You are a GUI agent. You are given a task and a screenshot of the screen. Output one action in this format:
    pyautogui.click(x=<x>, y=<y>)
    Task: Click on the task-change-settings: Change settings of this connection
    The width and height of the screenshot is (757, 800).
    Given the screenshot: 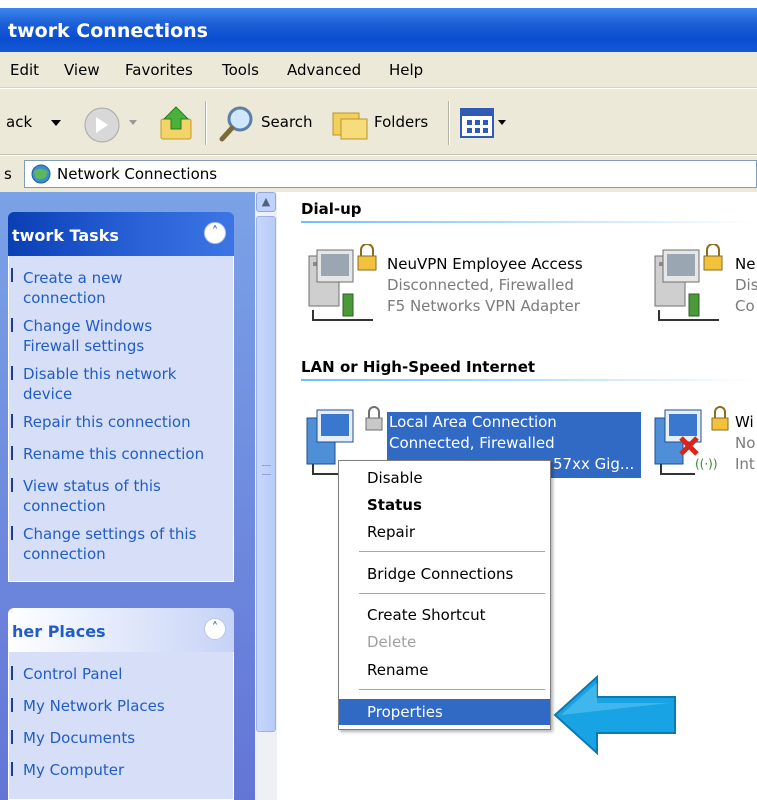 What is the action you would take?
    pyautogui.click(x=109, y=544)
    